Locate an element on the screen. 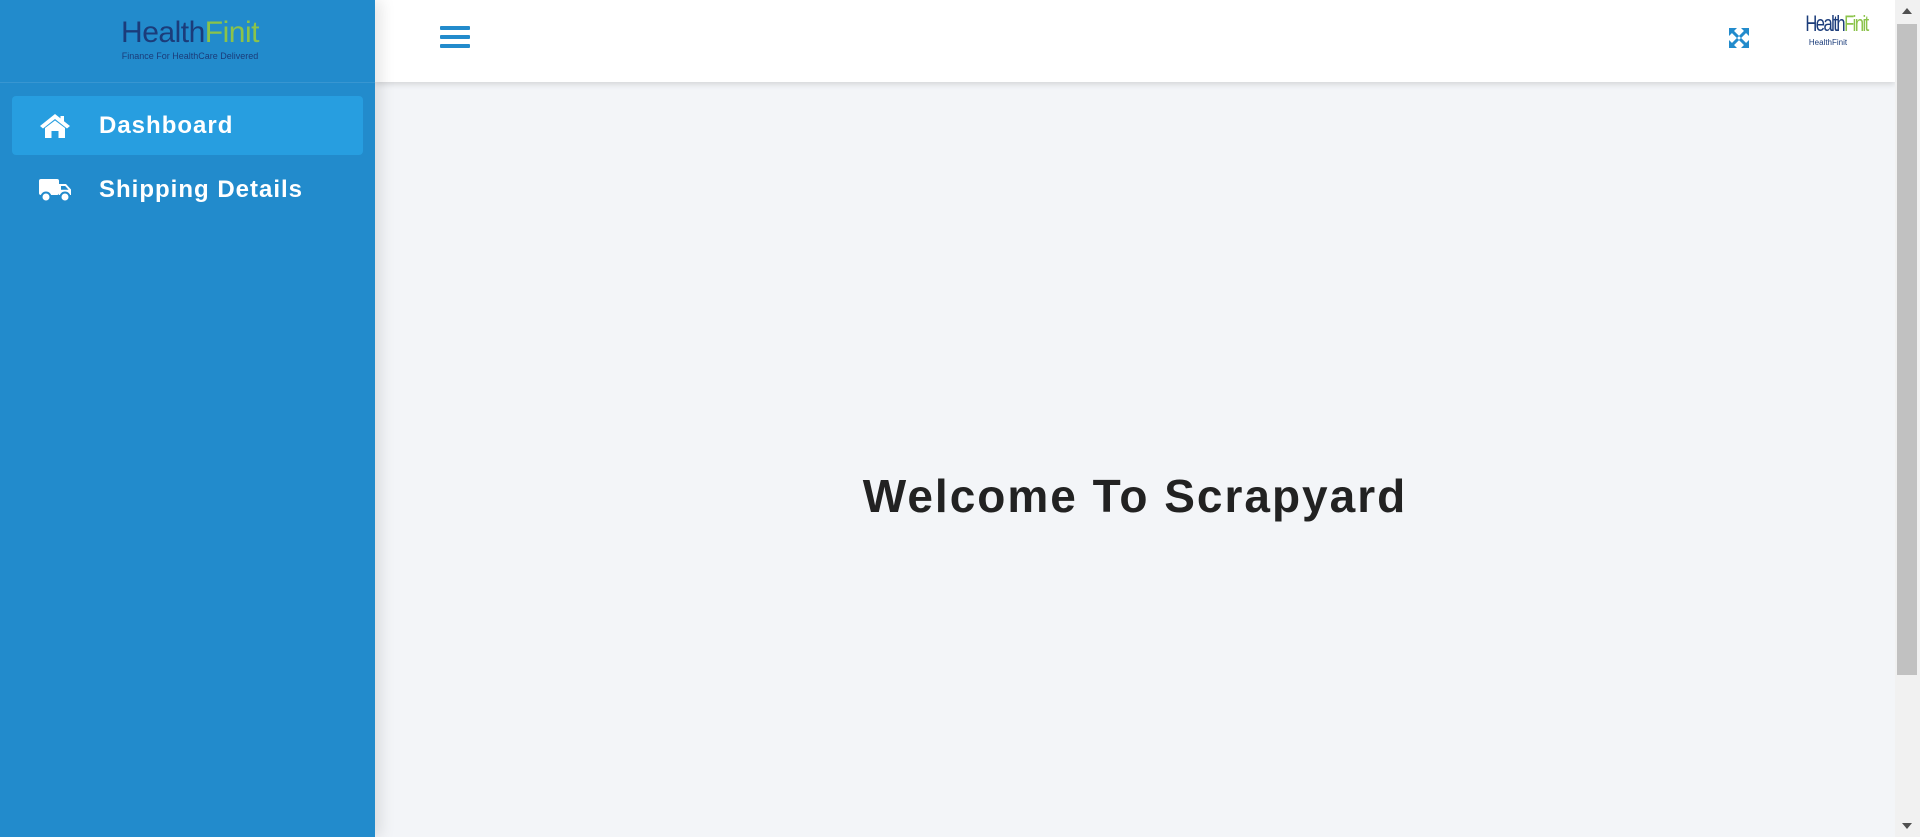 Image resolution: width=1920 pixels, height=837 pixels. home-icon is located at coordinates (55, 126).